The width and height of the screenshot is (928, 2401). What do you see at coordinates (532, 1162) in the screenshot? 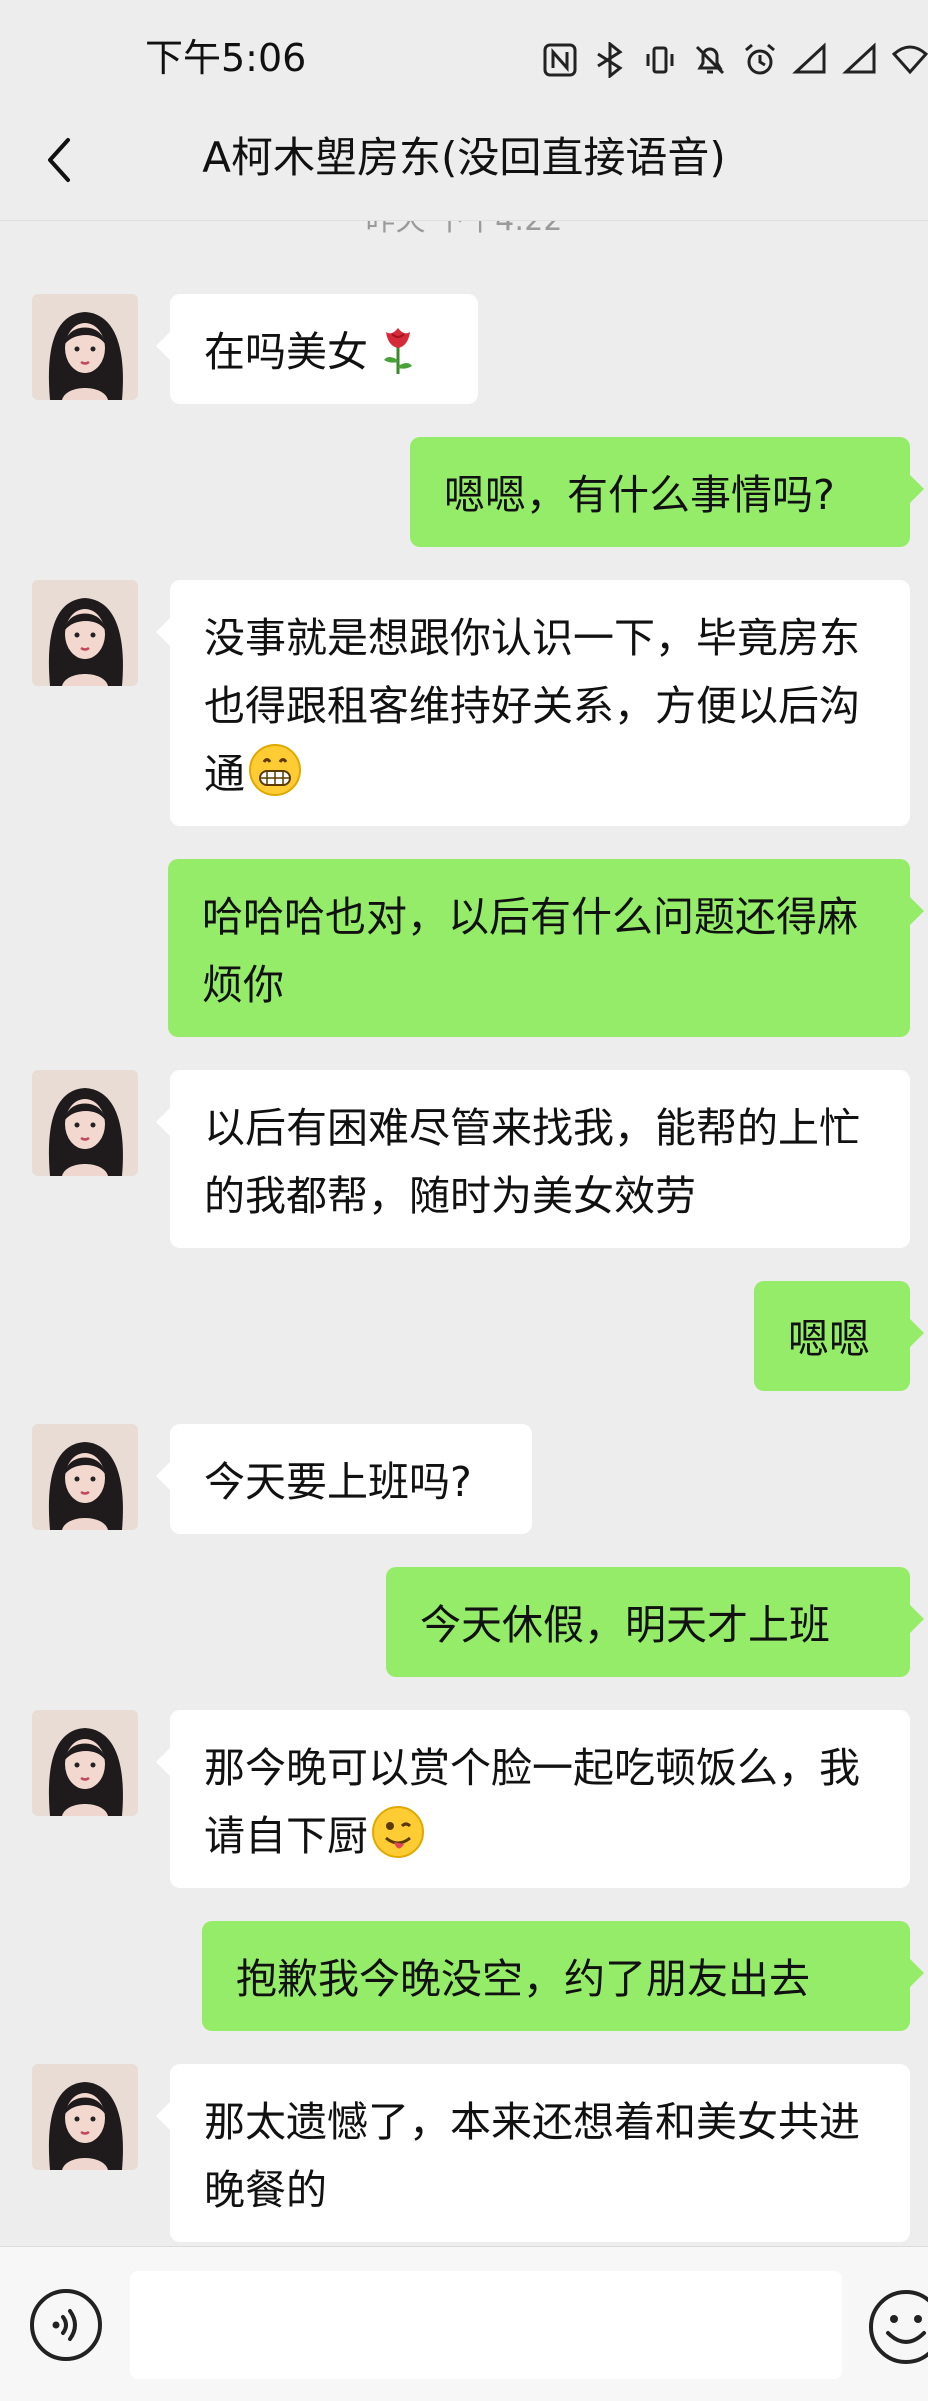
I see `message-text: 以后有困难尽管来找我，能帮的上忙的我都帮，随时为美女效劳` at bounding box center [532, 1162].